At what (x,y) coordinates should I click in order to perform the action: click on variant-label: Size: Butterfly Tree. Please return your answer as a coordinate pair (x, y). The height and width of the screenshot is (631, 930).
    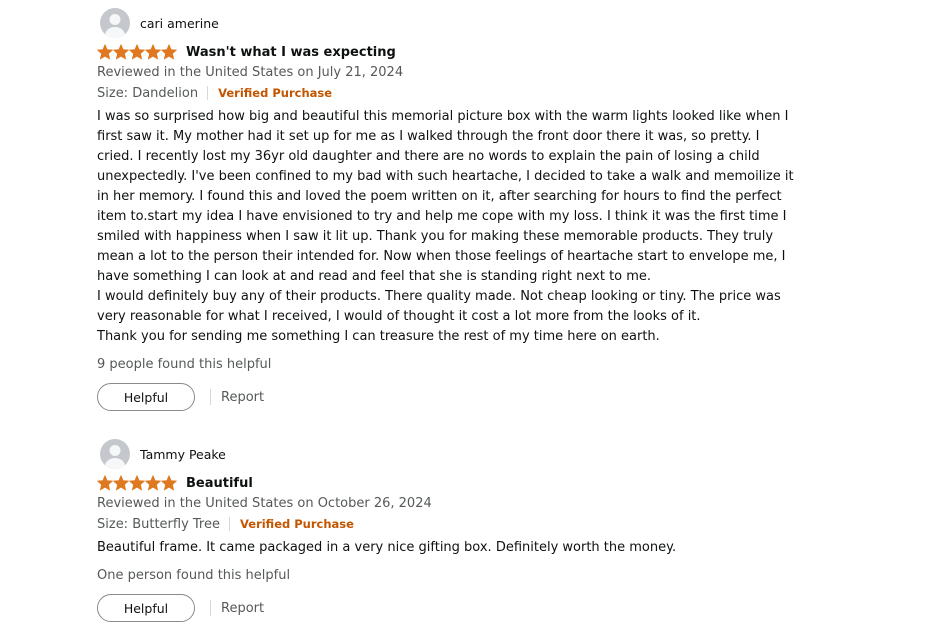
    Looking at the image, I should click on (158, 524).